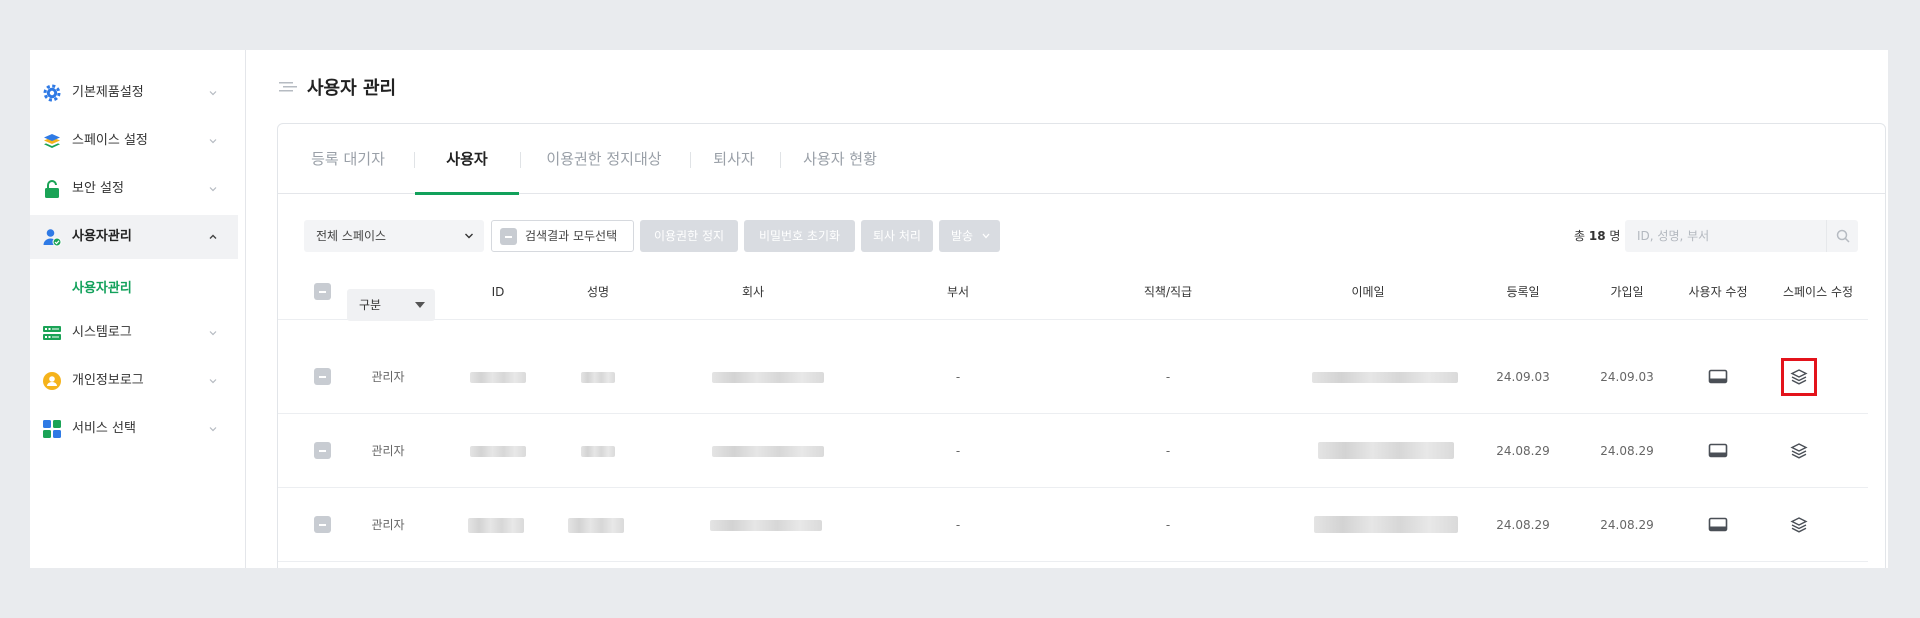  I want to click on total-suffix: 명, so click(1615, 236).